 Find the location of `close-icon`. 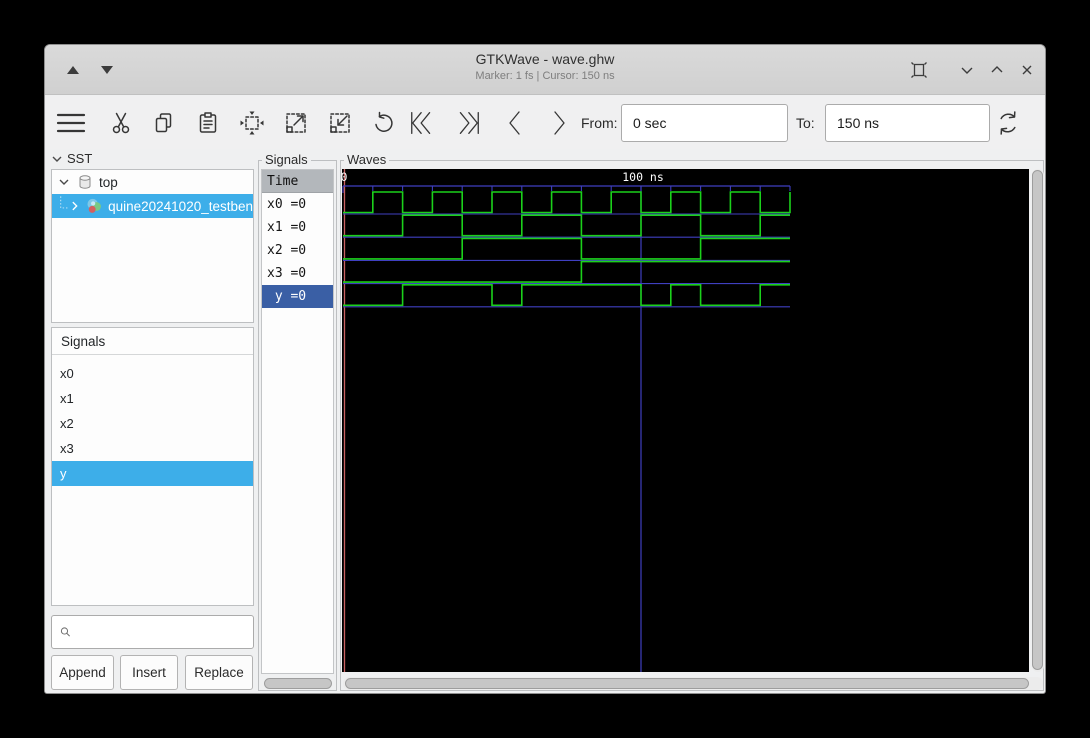

close-icon is located at coordinates (1027, 70).